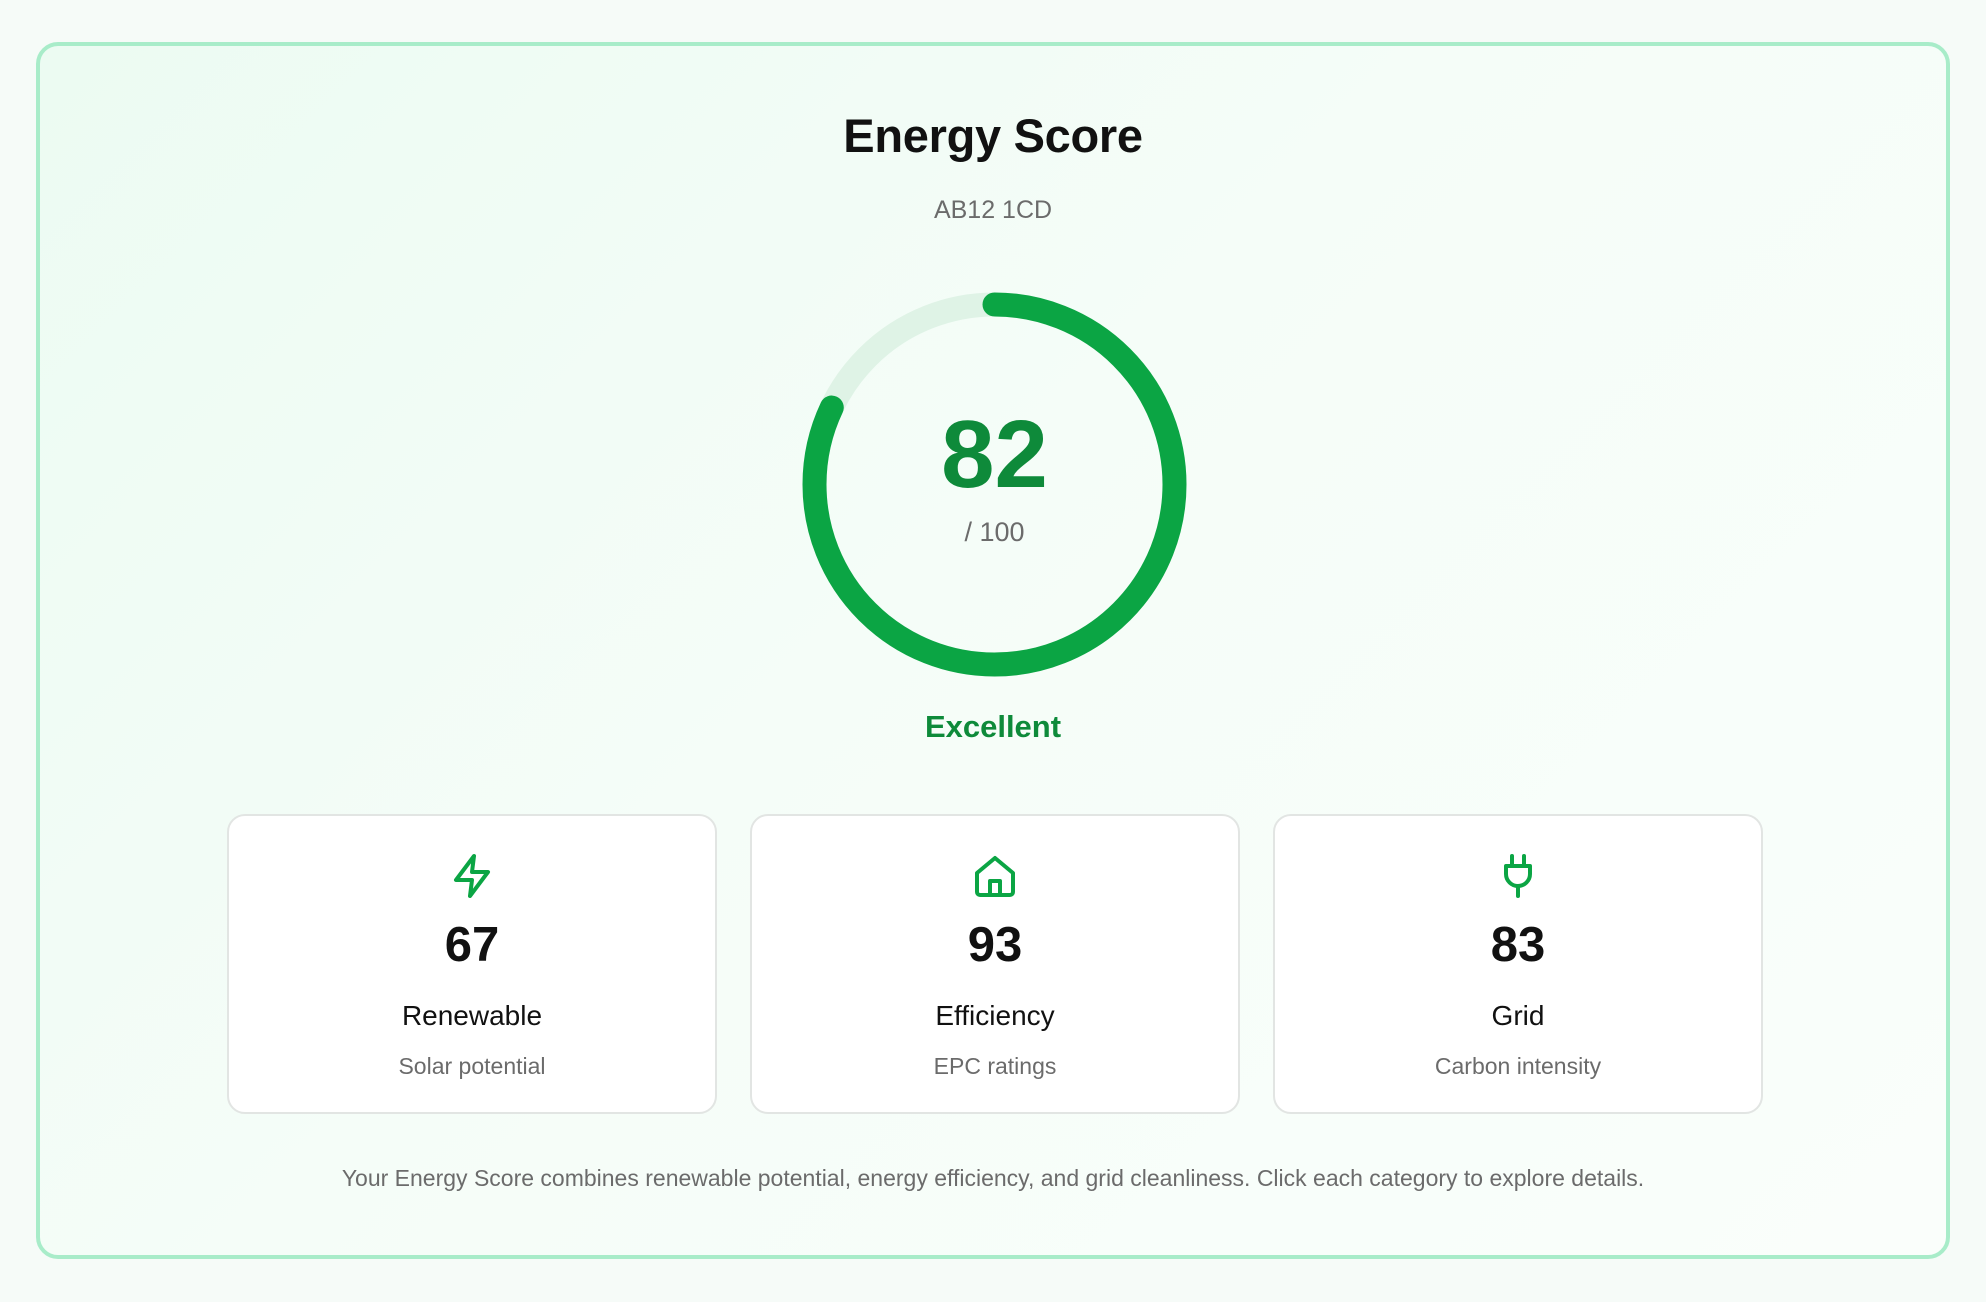 This screenshot has height=1302, width=1986. I want to click on category-description: Carbon intensity, so click(1518, 1066).